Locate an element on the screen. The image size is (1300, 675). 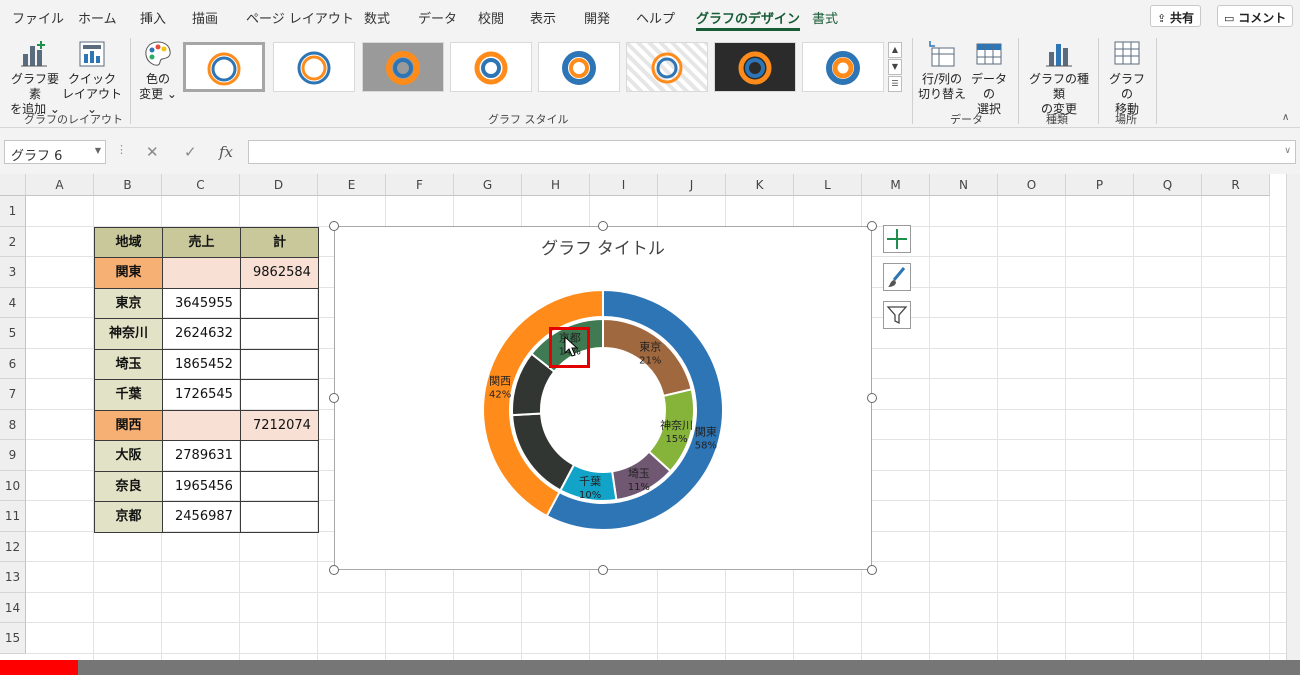
column-header-k: K is located at coordinates (760, 185).